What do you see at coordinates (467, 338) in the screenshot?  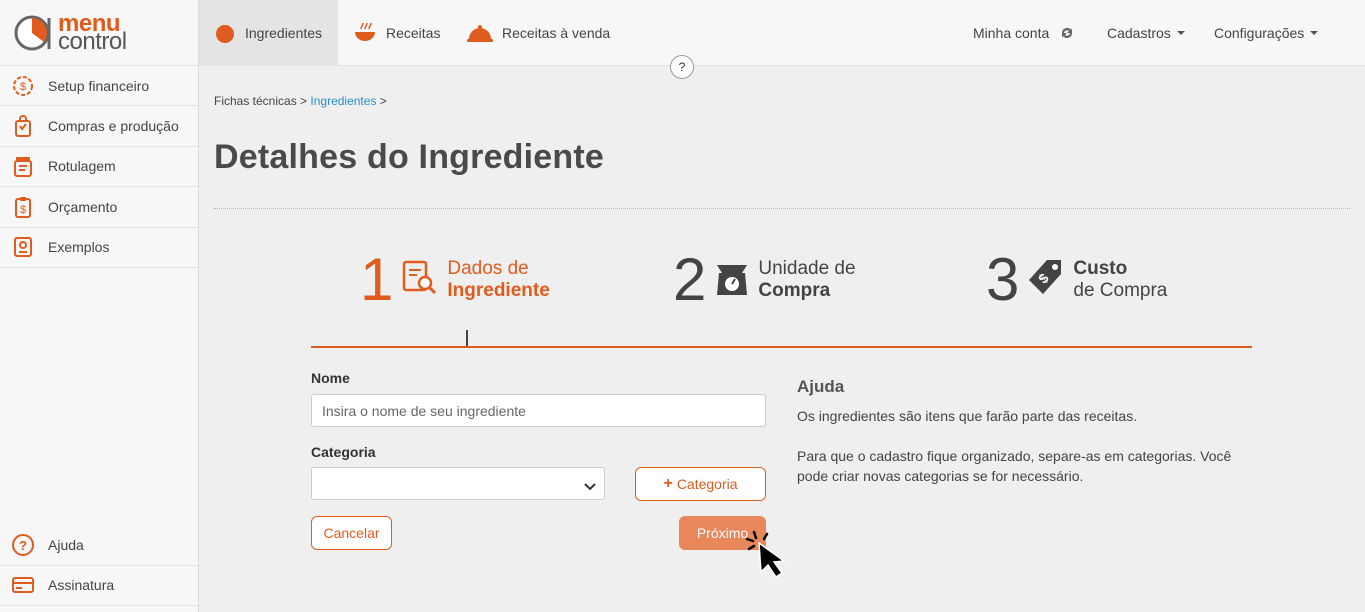 I see `step-indicator` at bounding box center [467, 338].